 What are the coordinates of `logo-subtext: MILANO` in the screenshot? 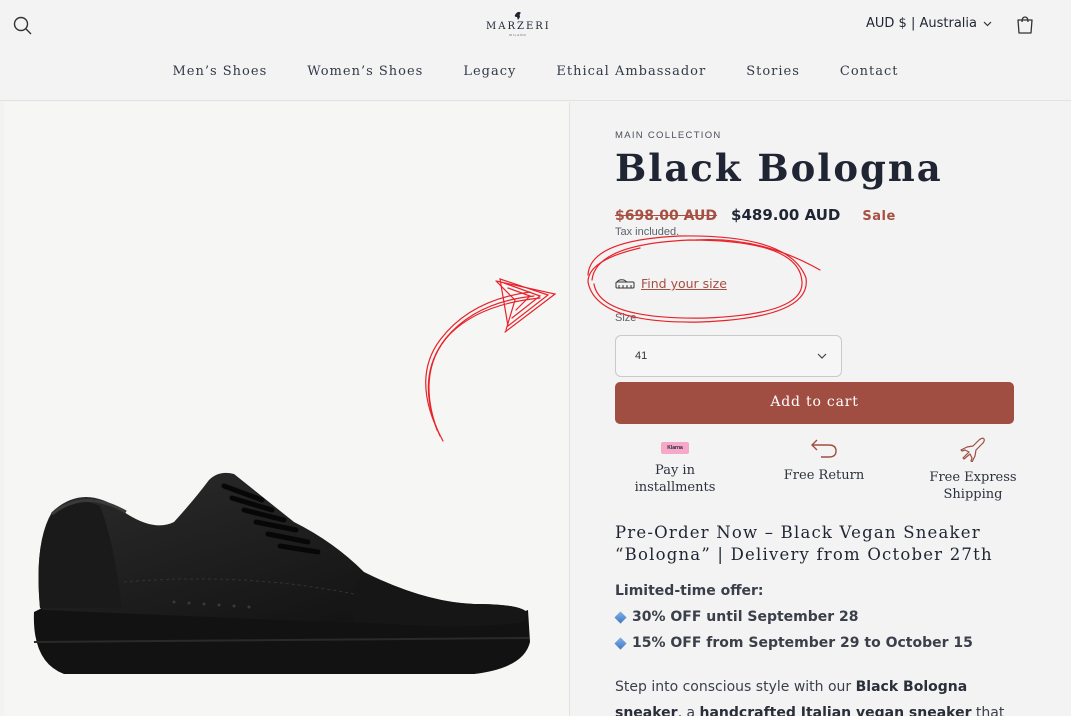 It's located at (518, 35).